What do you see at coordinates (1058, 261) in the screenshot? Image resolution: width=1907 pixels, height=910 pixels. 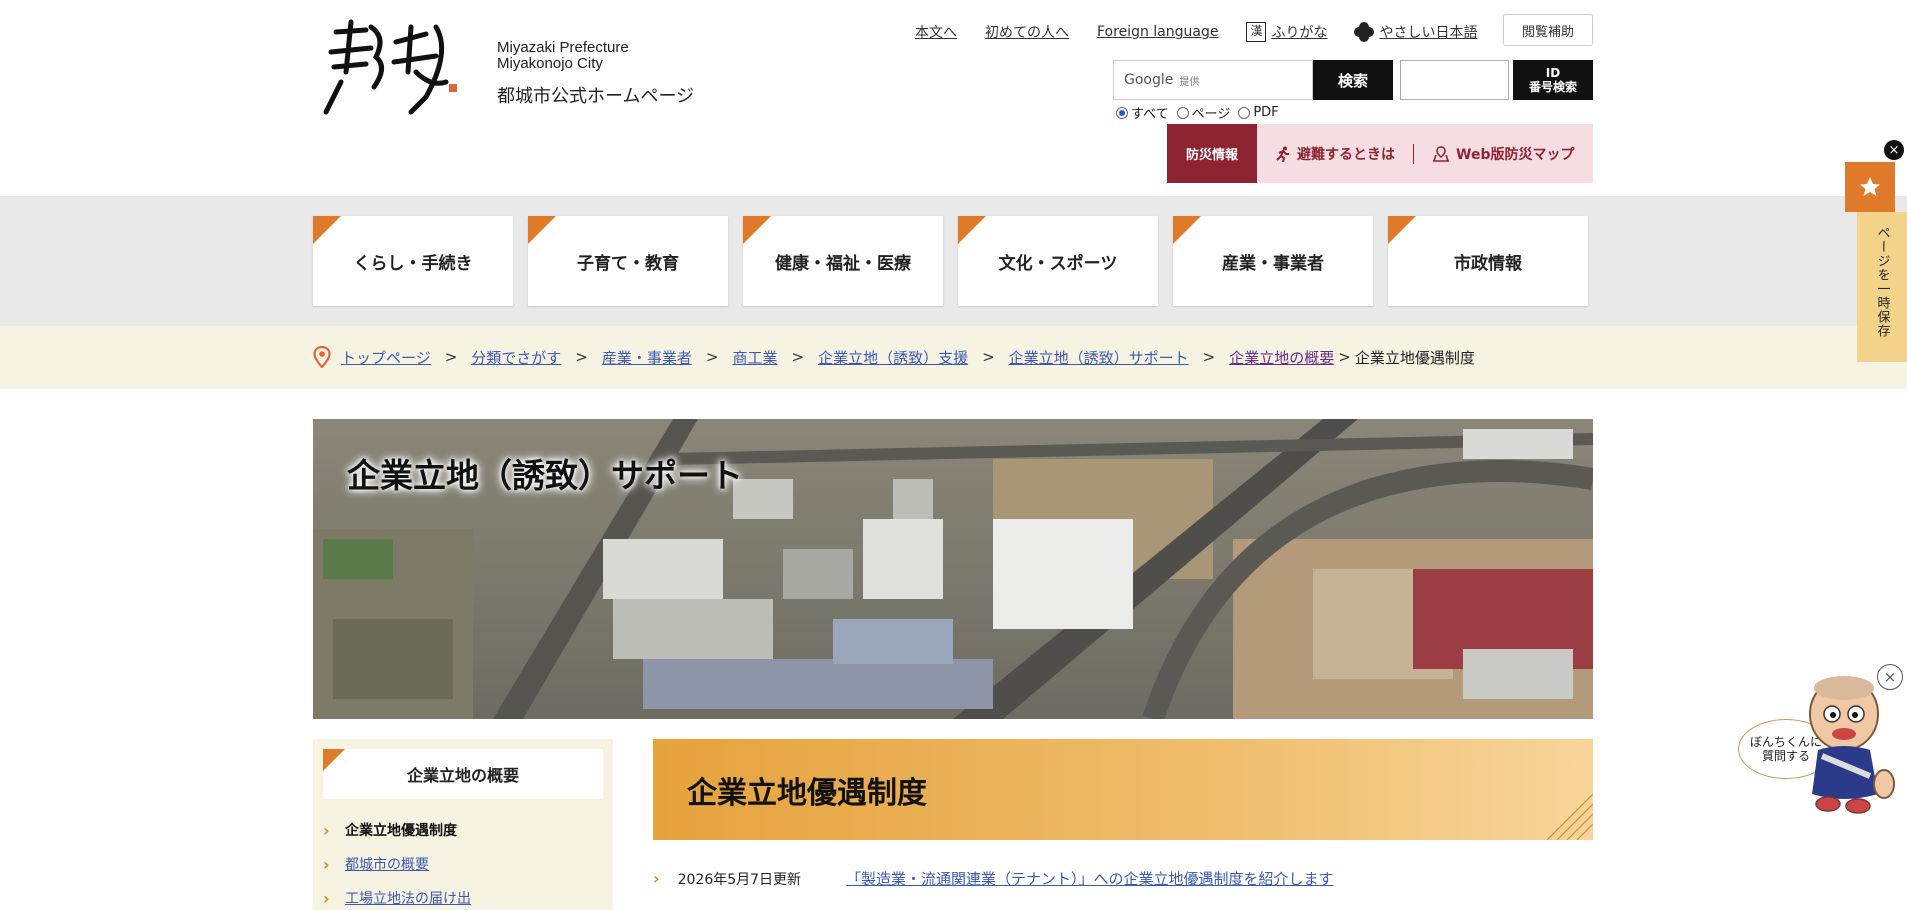 I see `gnav-item-culture: 文化・スポーツ` at bounding box center [1058, 261].